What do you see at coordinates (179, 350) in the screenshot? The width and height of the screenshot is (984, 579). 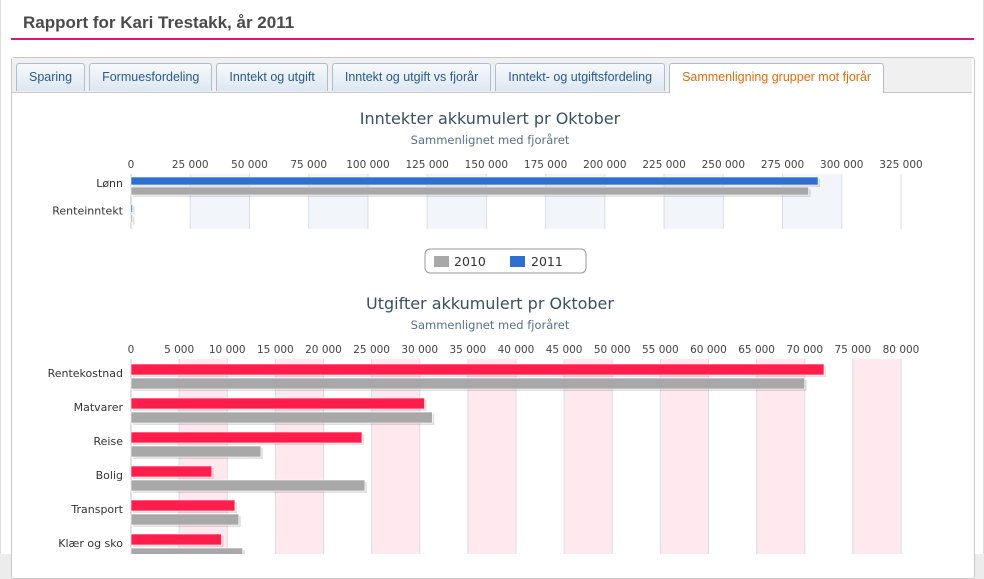 I see `expense-tick-label: 5 000` at bounding box center [179, 350].